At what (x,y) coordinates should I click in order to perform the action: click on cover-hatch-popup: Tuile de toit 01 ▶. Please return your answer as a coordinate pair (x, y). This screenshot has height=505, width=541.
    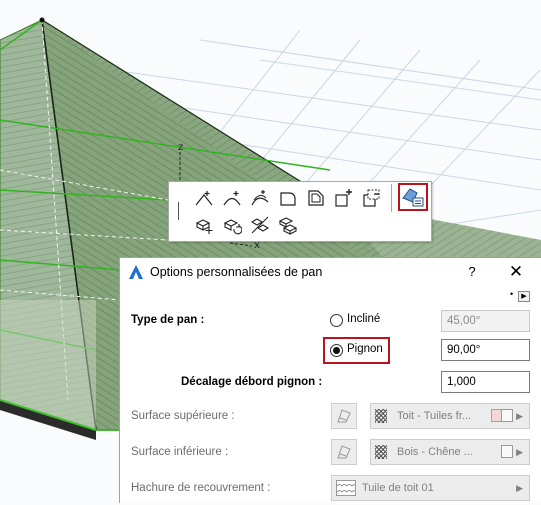
    Looking at the image, I should click on (430, 488).